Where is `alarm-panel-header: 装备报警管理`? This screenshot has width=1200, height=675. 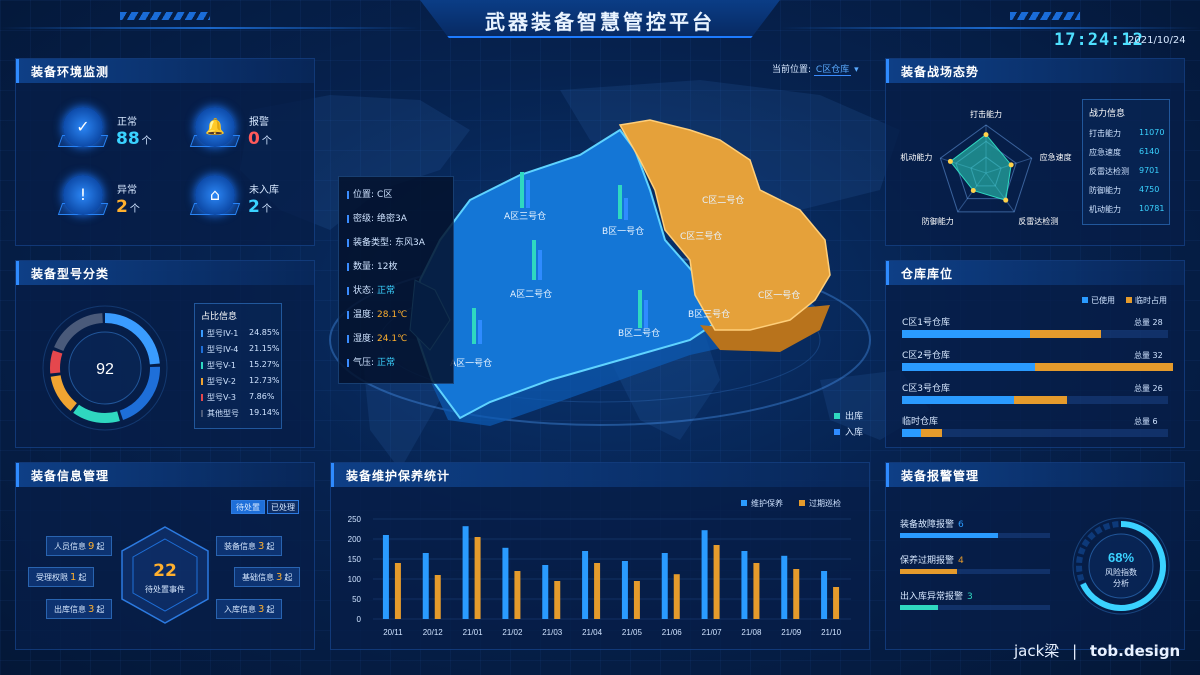 alarm-panel-header: 装备报警管理 is located at coordinates (1035, 475).